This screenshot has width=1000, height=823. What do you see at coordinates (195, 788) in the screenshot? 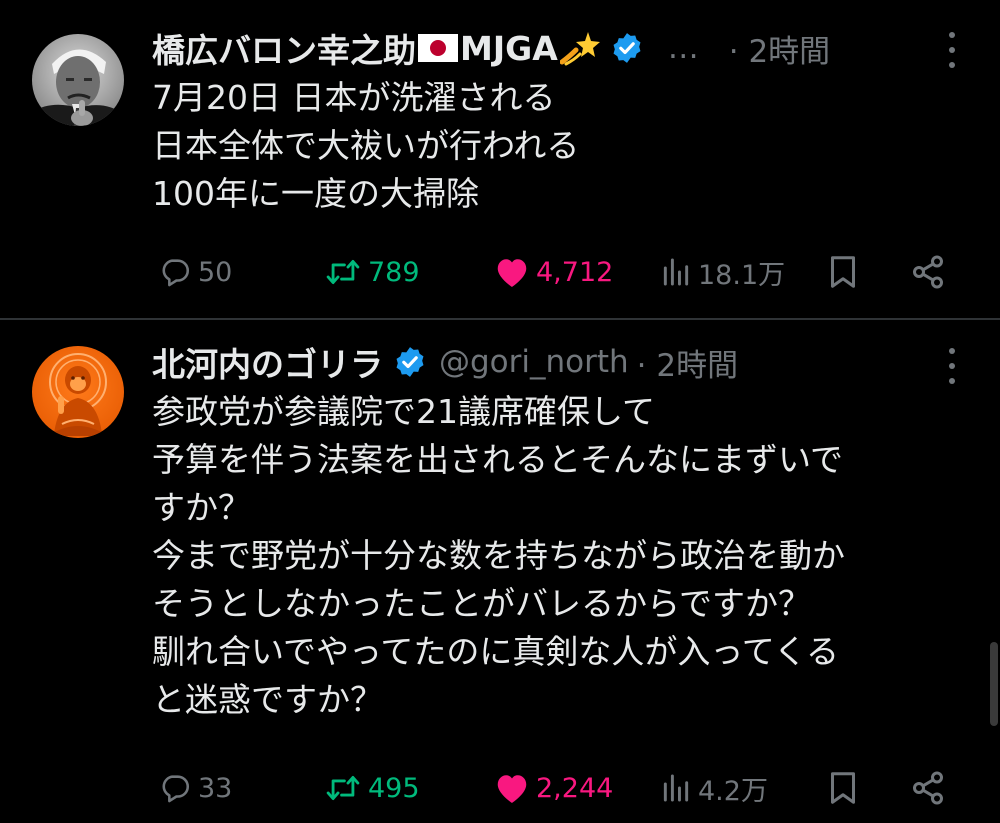
I see `reply-button: 33` at bounding box center [195, 788].